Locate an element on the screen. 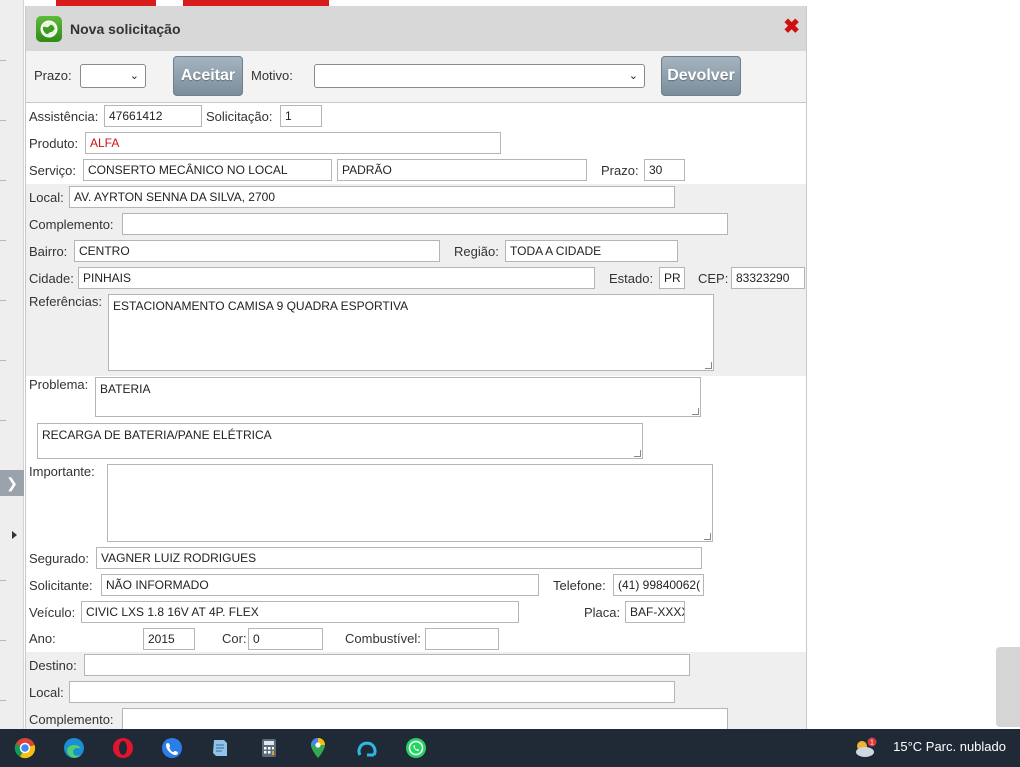 Image resolution: width=1020 pixels, height=767 pixels. combustivel-label: Combustível: is located at coordinates (383, 638).